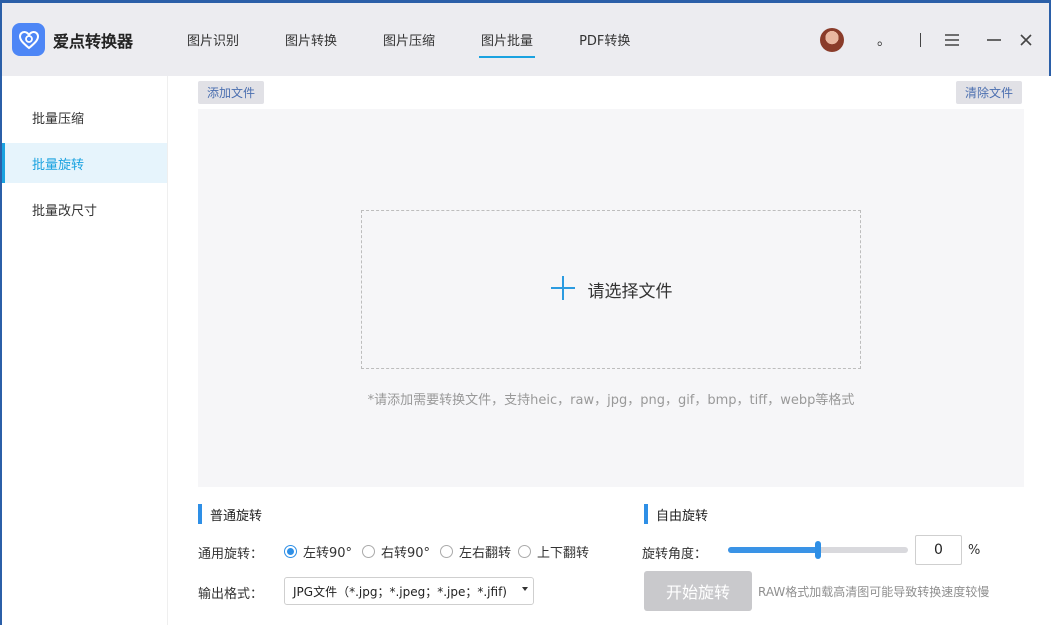  Describe the element at coordinates (230, 514) in the screenshot. I see `normal-rotate-title: 普通旋转` at that location.